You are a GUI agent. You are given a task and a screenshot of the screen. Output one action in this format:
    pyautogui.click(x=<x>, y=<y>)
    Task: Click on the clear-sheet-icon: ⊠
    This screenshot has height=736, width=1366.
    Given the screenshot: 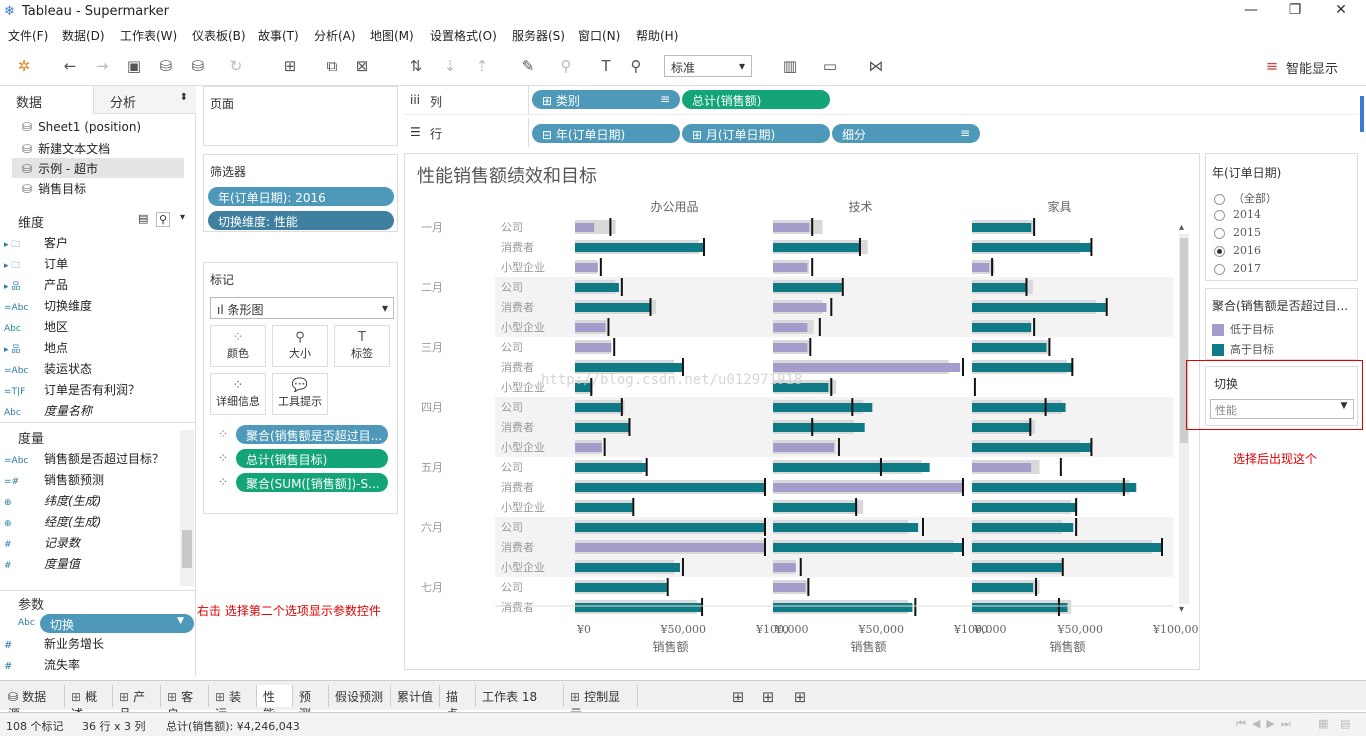 What is the action you would take?
    pyautogui.click(x=362, y=66)
    